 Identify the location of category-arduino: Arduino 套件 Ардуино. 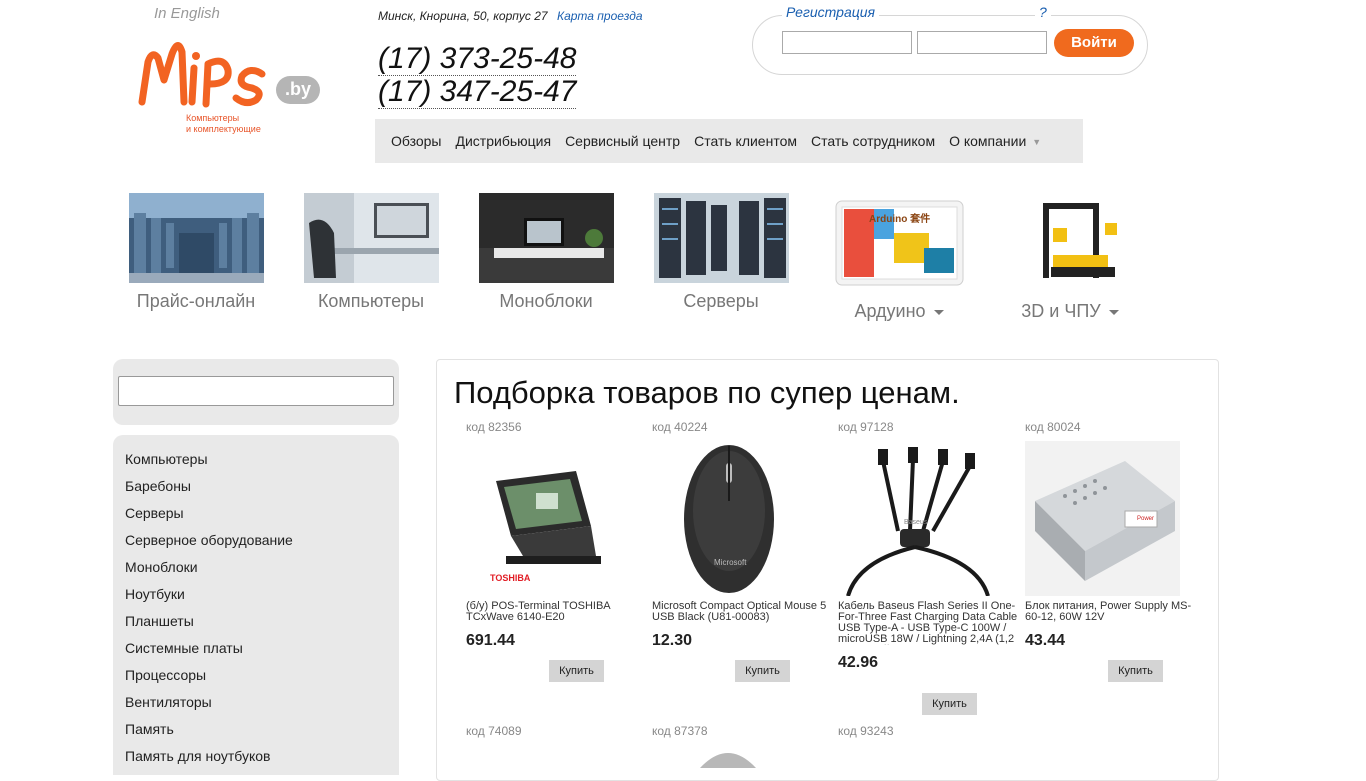
(899, 257).